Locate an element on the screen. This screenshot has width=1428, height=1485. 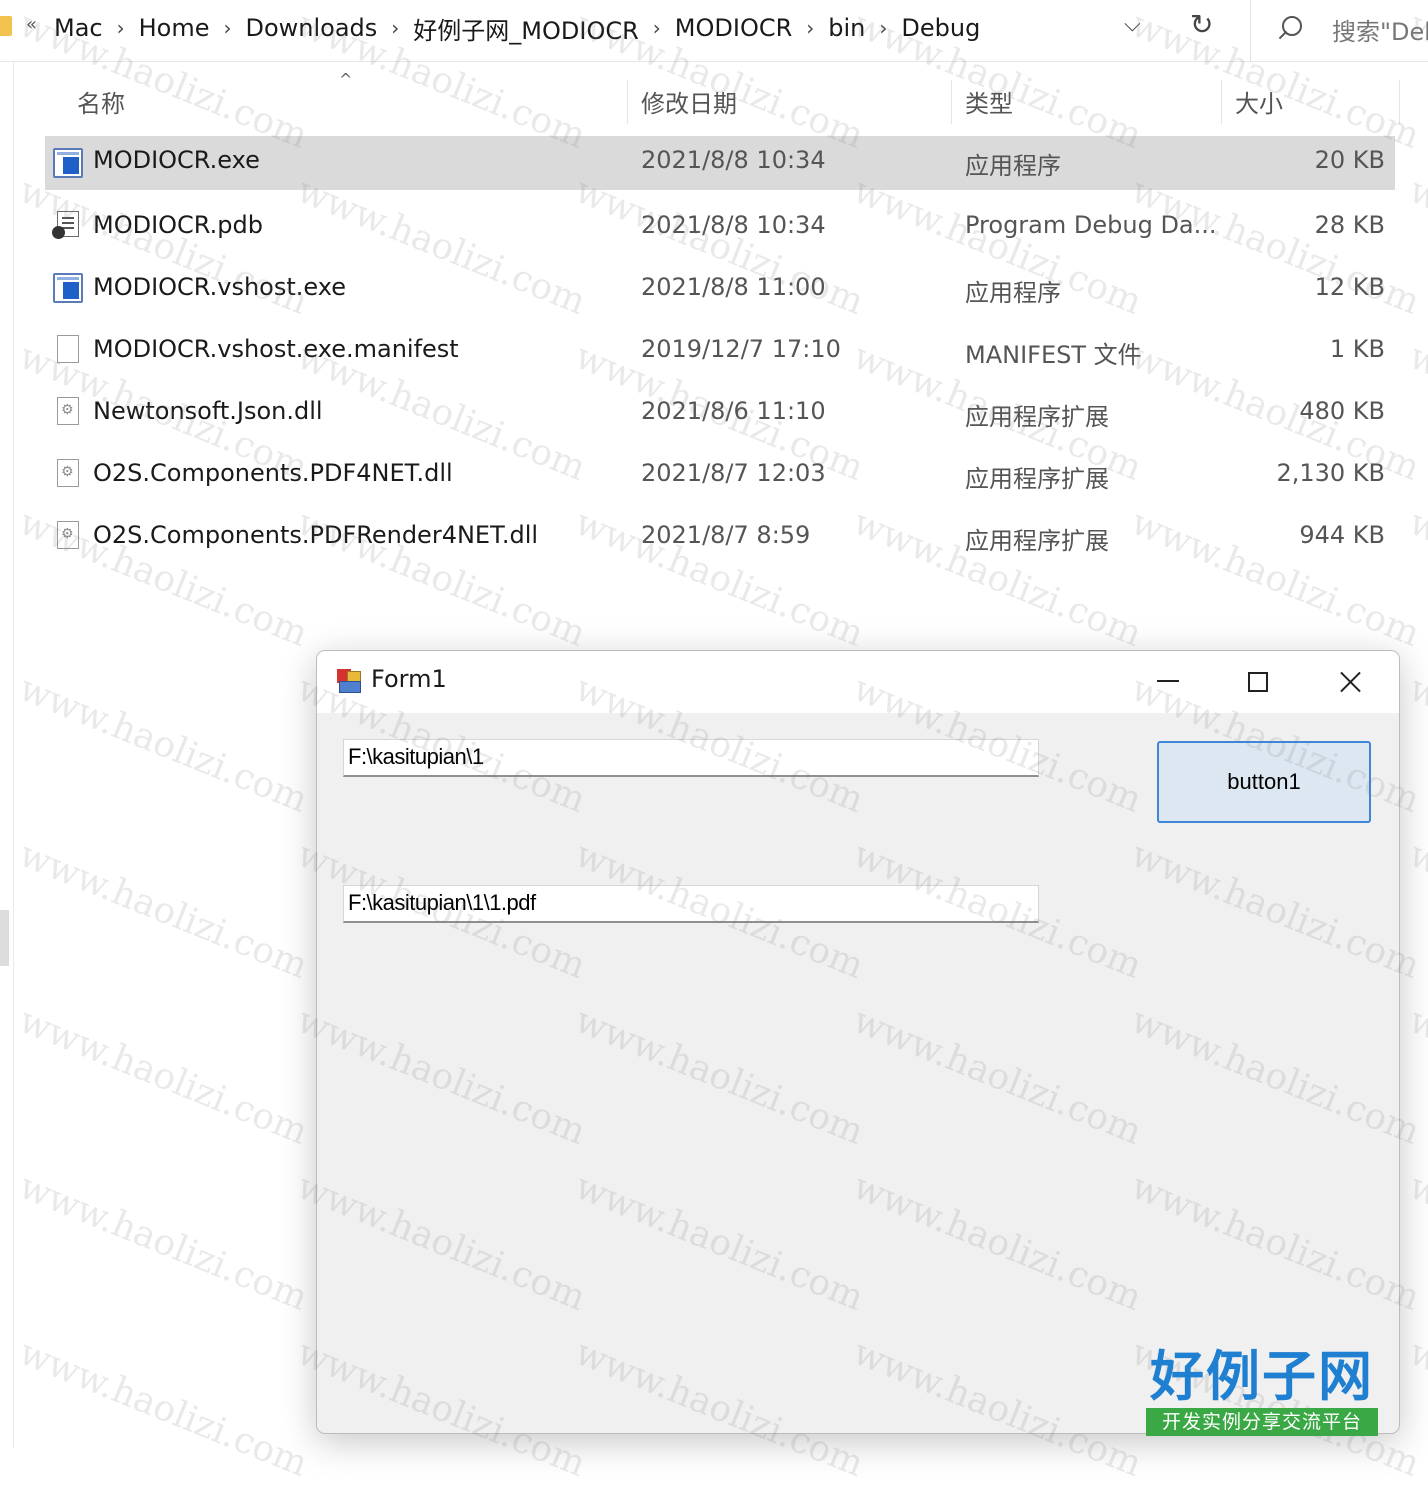
search-placeholder: 搜索"Debug" is located at coordinates (1380, 32).